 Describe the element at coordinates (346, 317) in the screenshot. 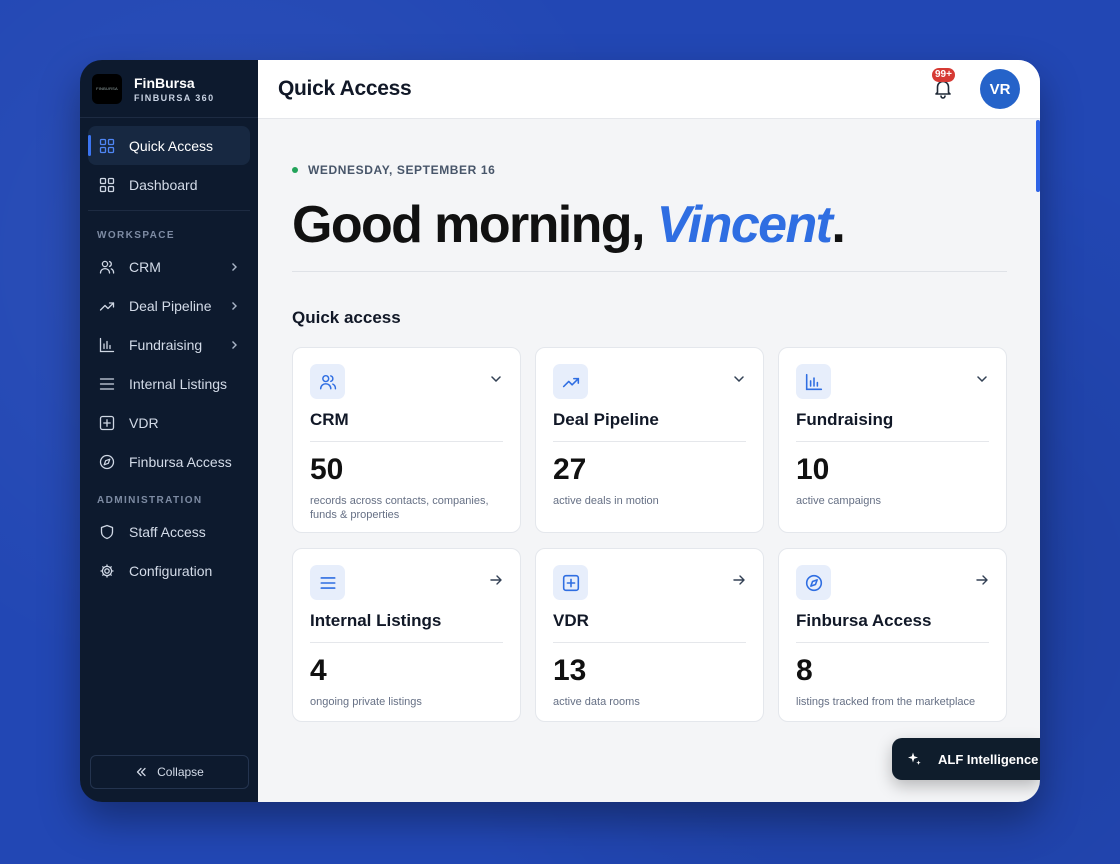

I see `quick-access-title: Quick access` at that location.